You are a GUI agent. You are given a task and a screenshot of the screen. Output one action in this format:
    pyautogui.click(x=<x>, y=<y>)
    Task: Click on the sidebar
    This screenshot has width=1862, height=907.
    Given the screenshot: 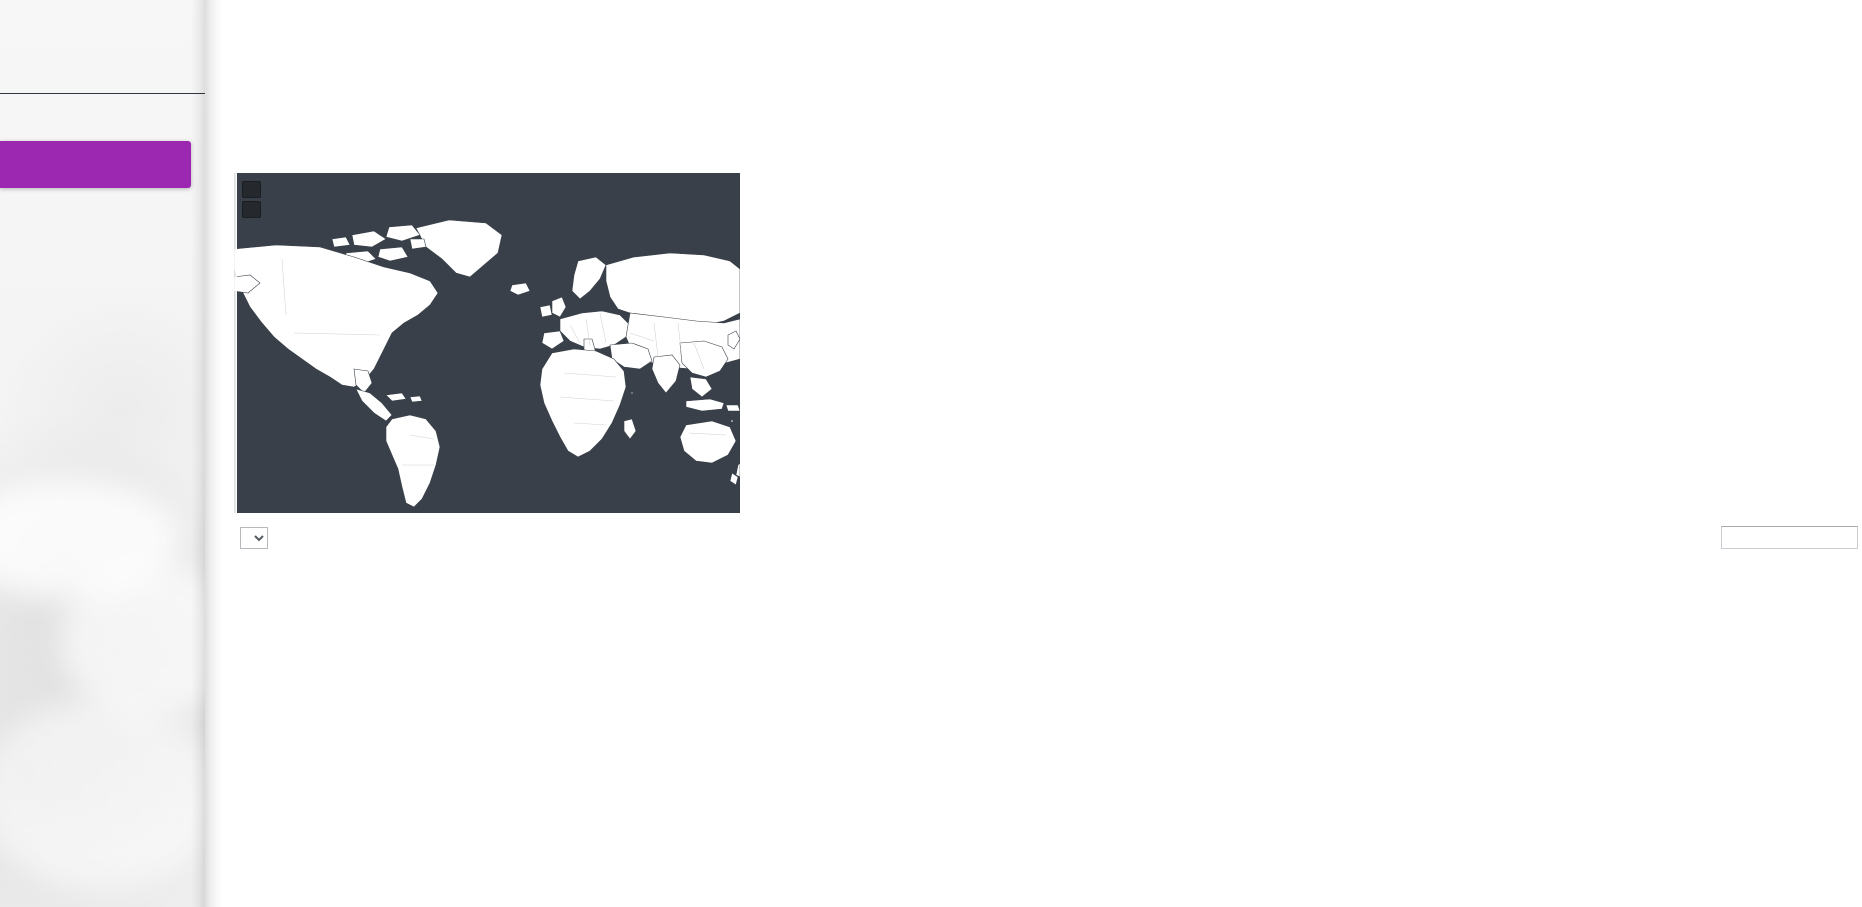 What is the action you would take?
    pyautogui.click(x=102, y=453)
    